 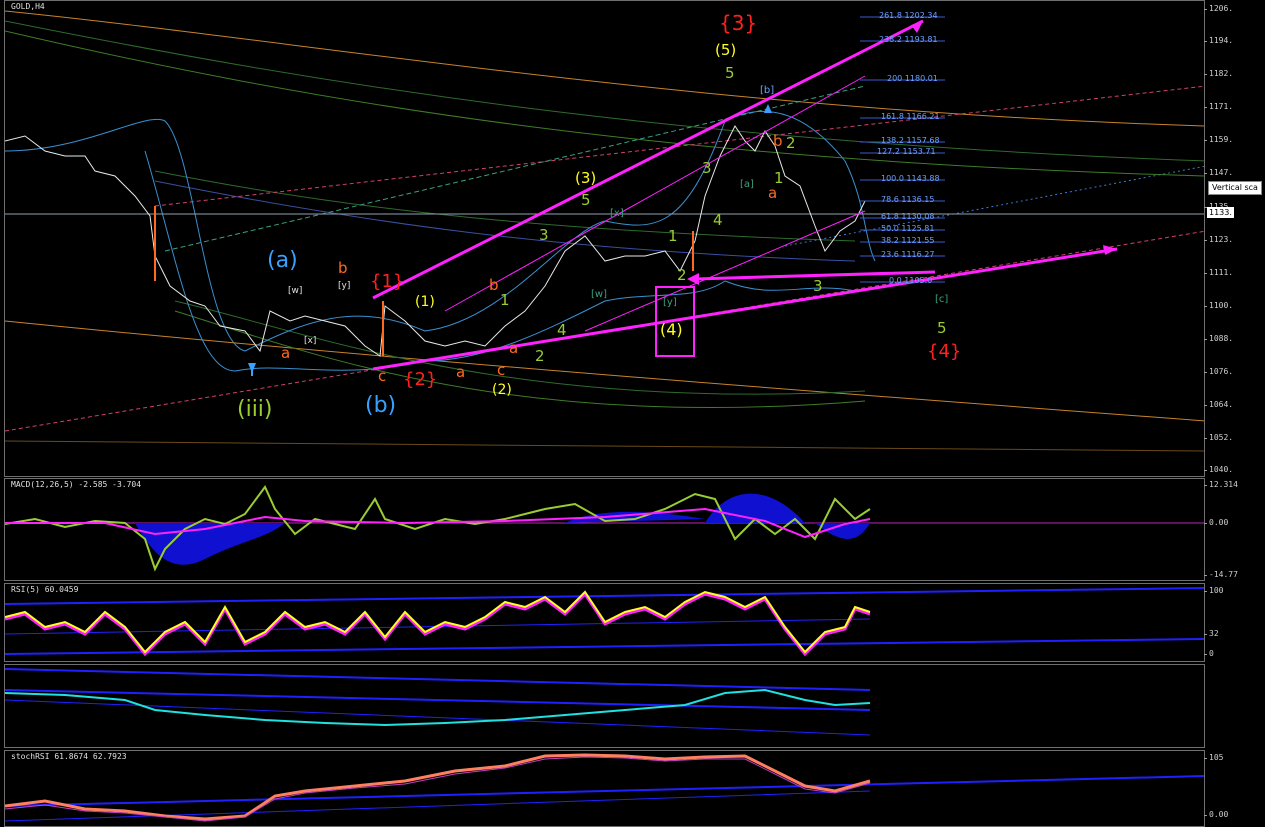 I want to click on fib-label: 200 1180.01, so click(x=912, y=78).